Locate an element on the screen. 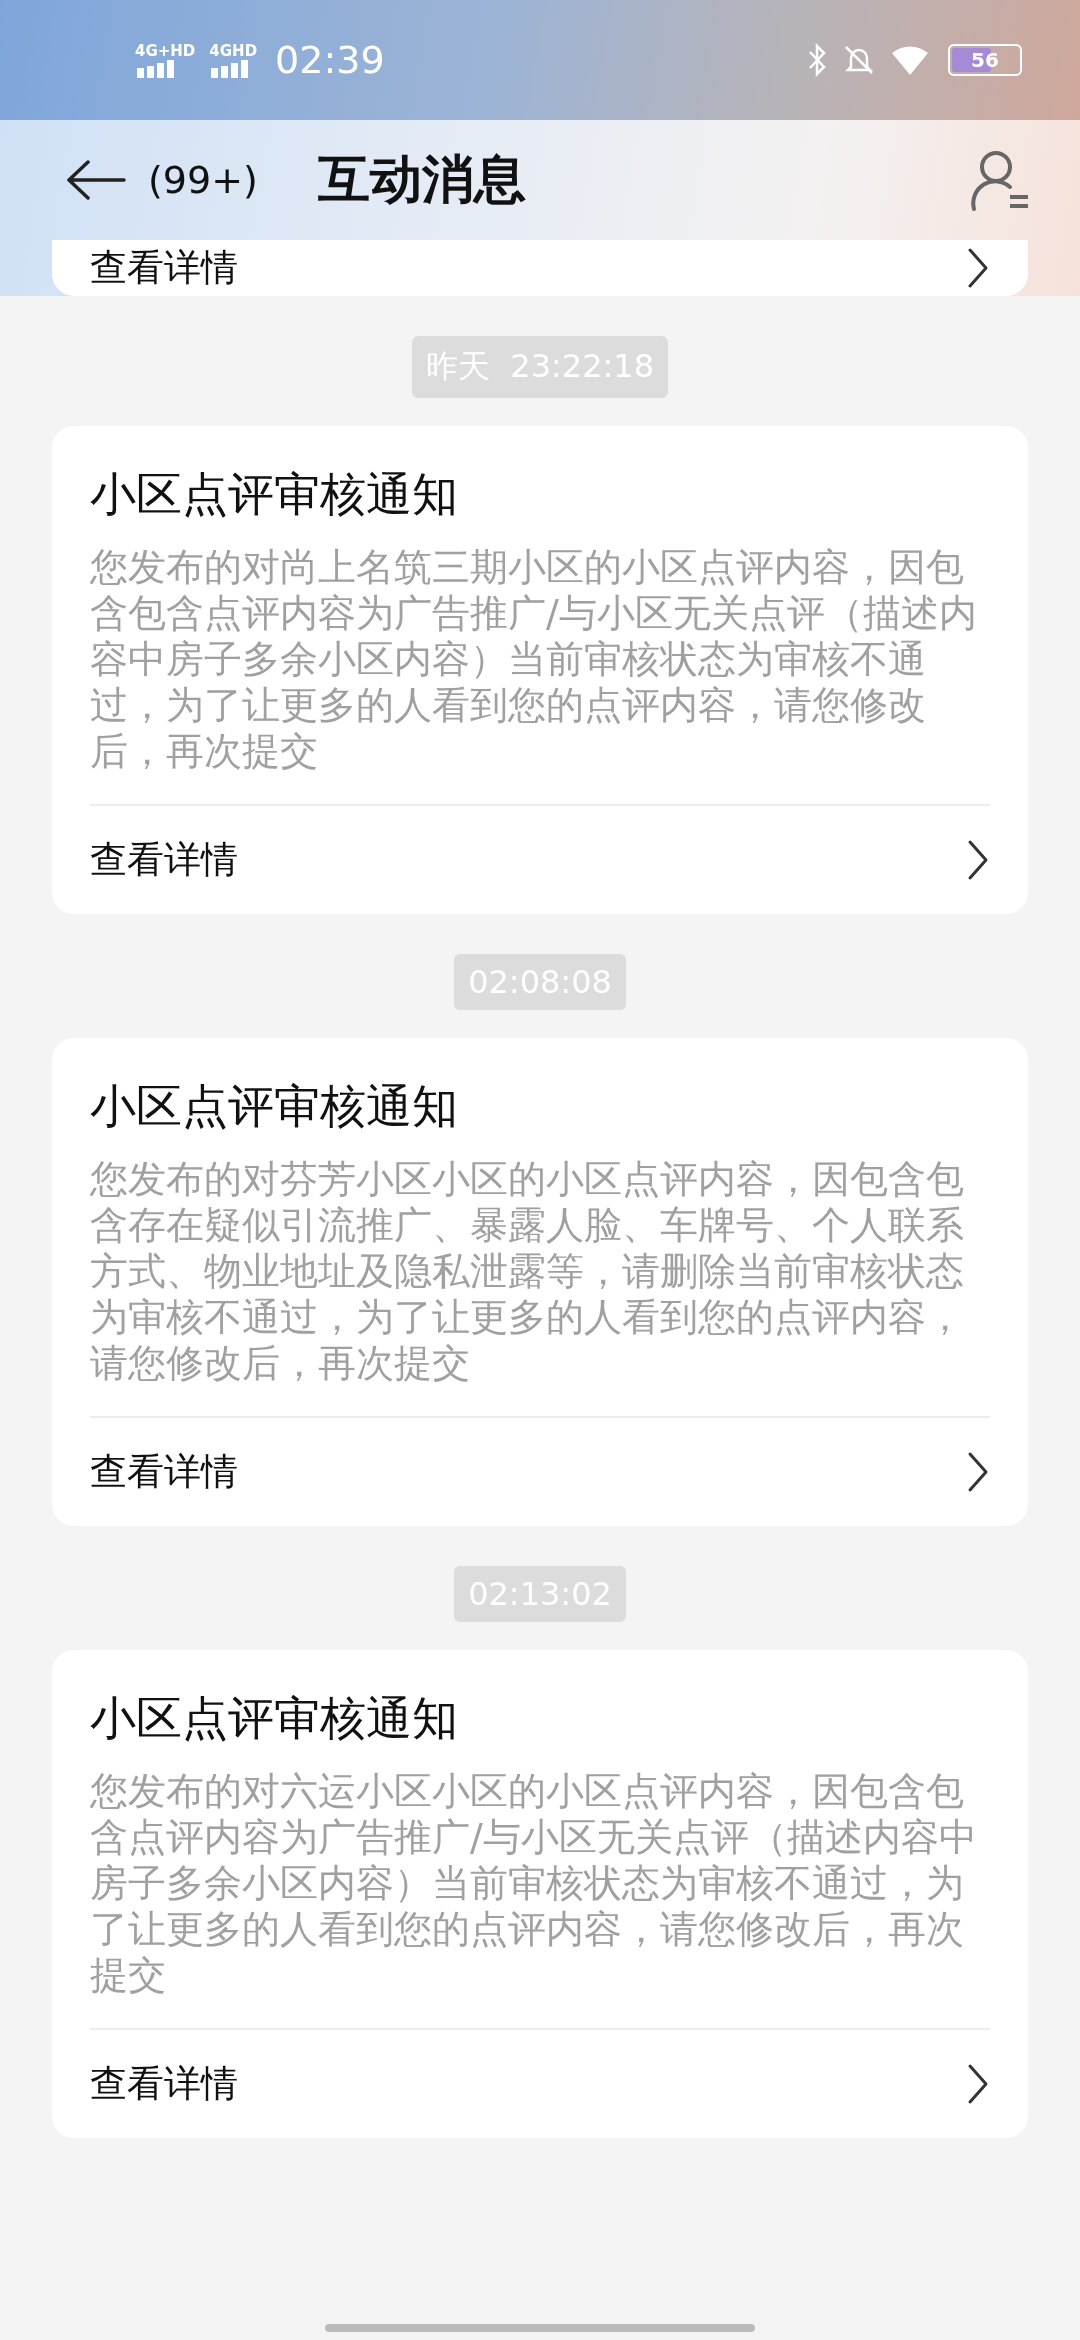  network-label: 4GHD is located at coordinates (233, 50).